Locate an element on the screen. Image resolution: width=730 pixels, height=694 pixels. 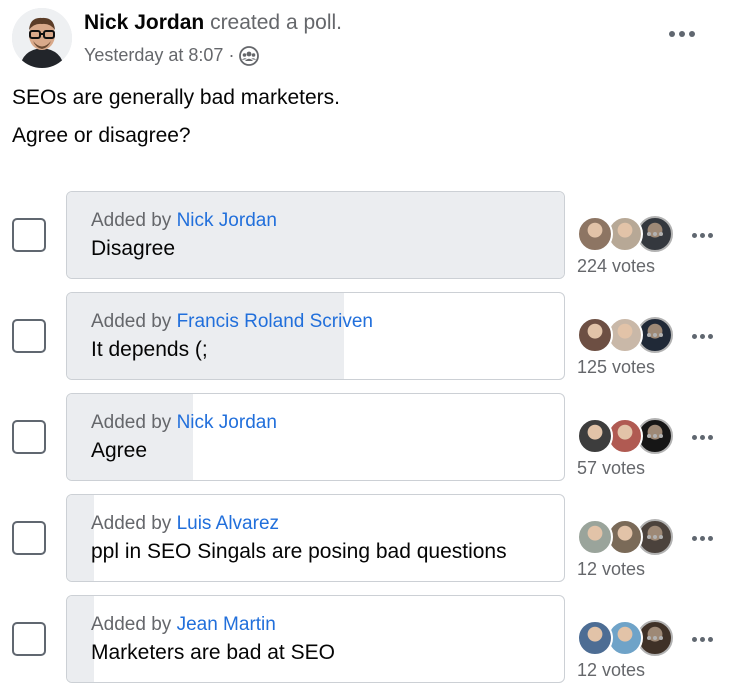
post-text-line: SEOs are generally bad marketers. is located at coordinates (176, 97).